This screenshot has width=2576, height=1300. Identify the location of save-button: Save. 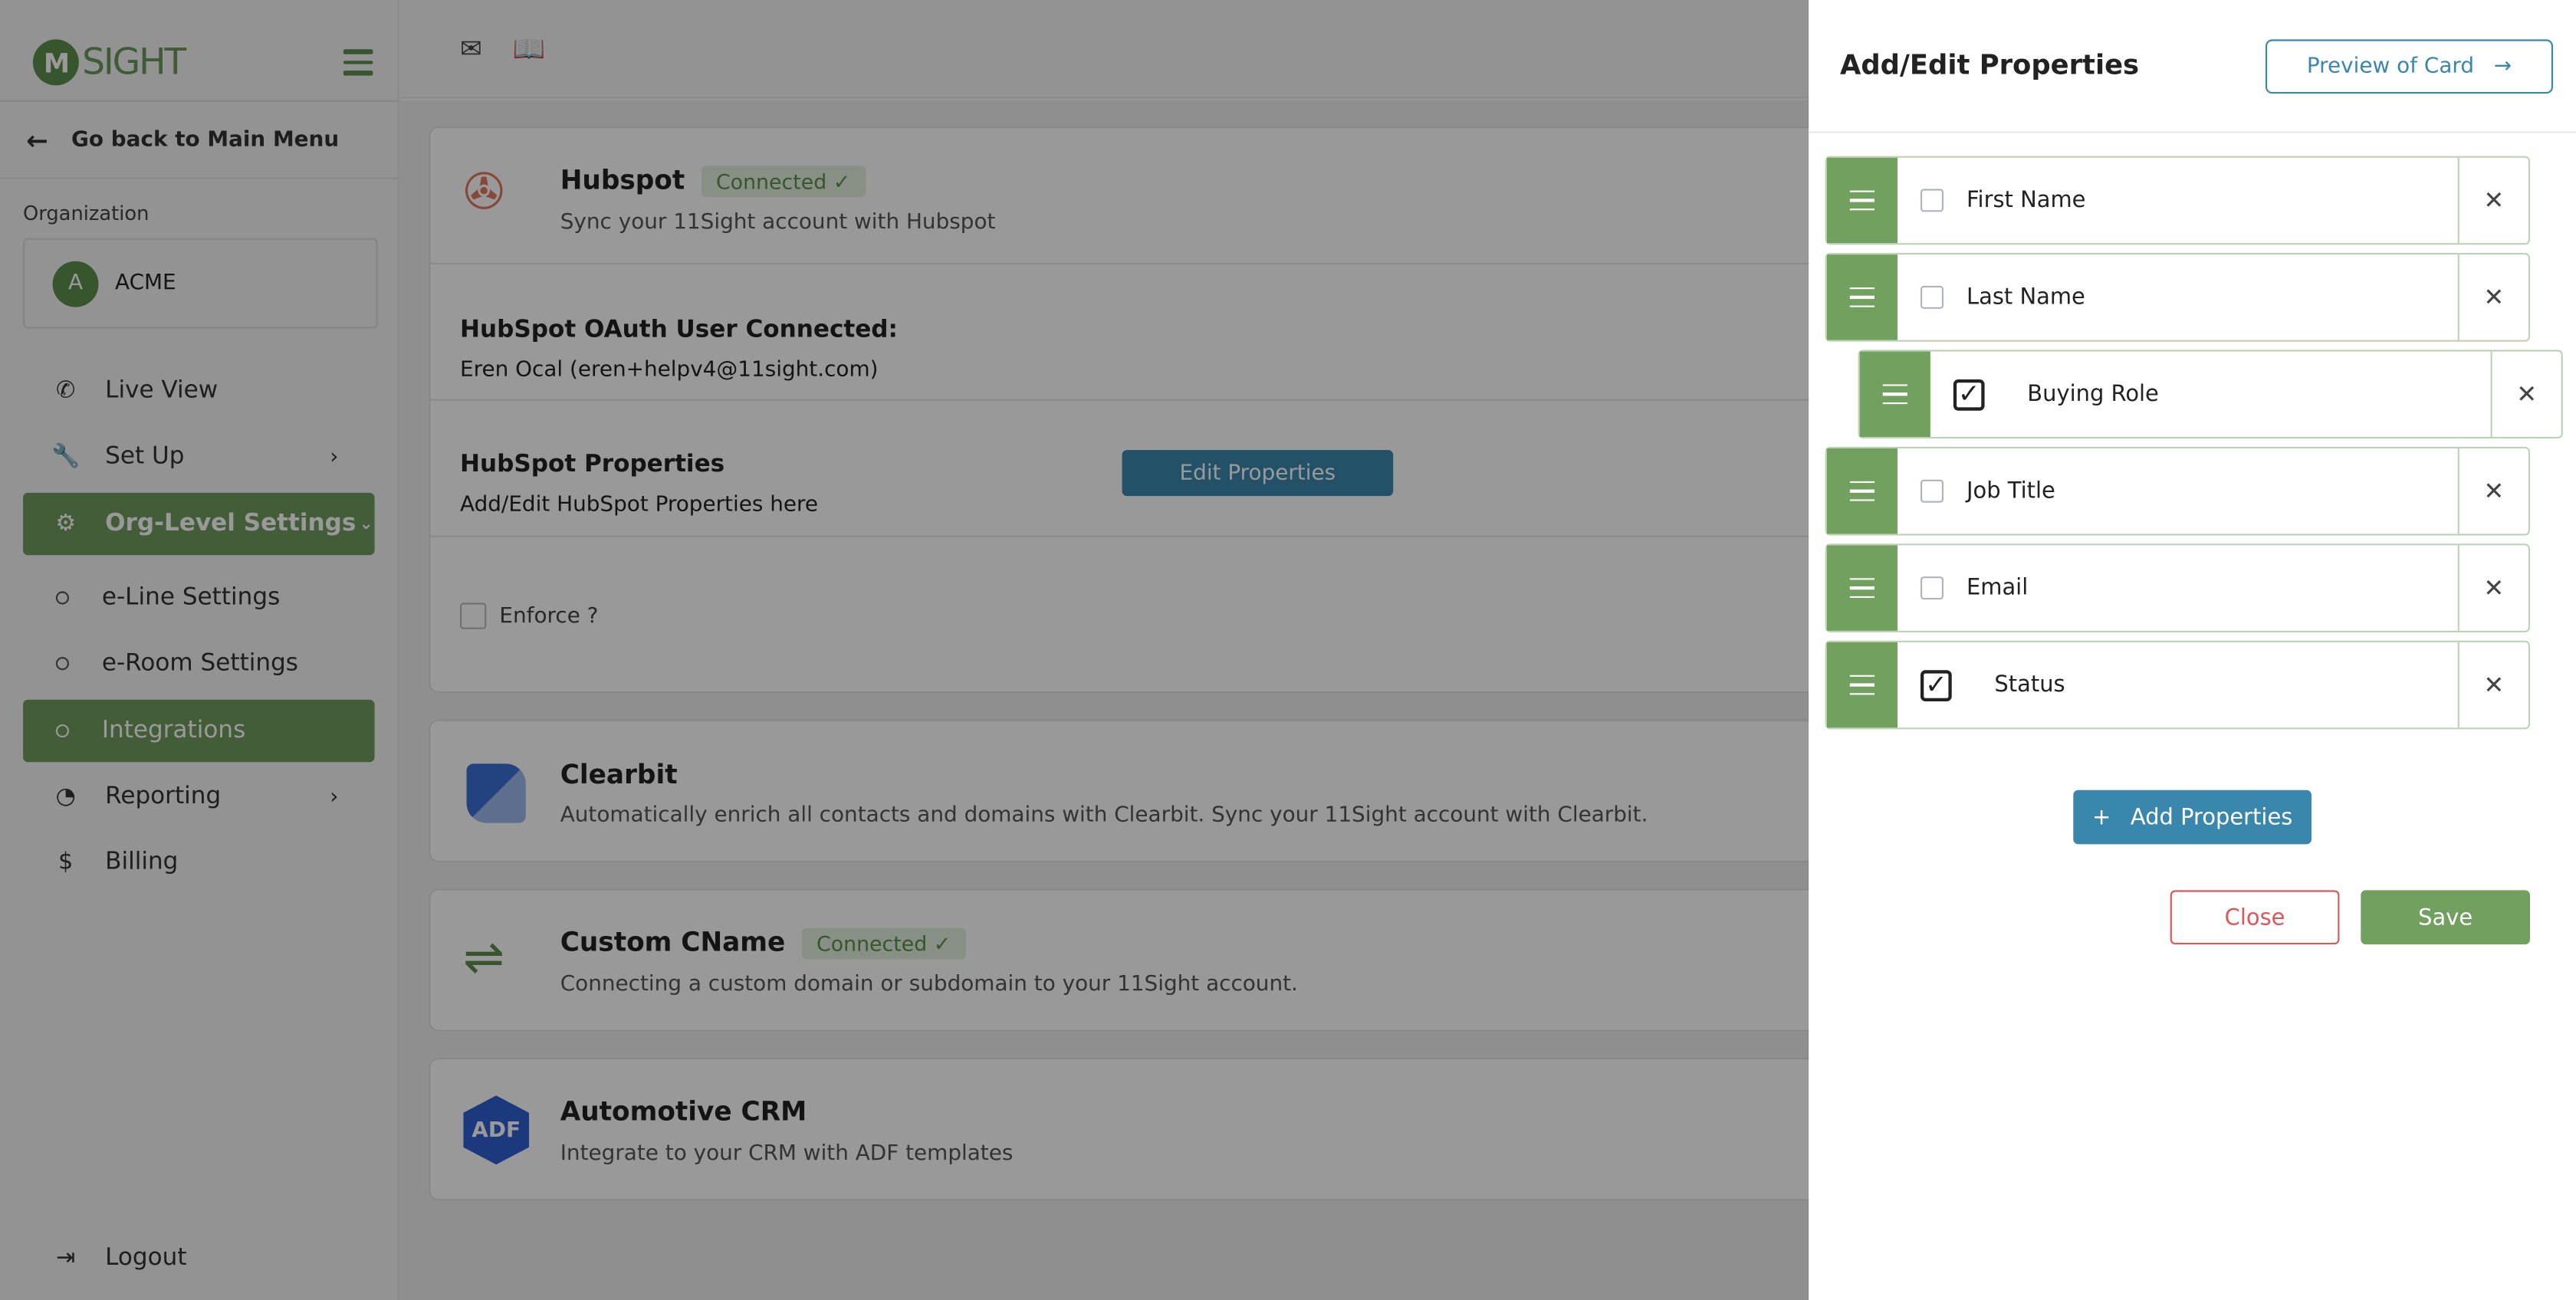
(2445, 917).